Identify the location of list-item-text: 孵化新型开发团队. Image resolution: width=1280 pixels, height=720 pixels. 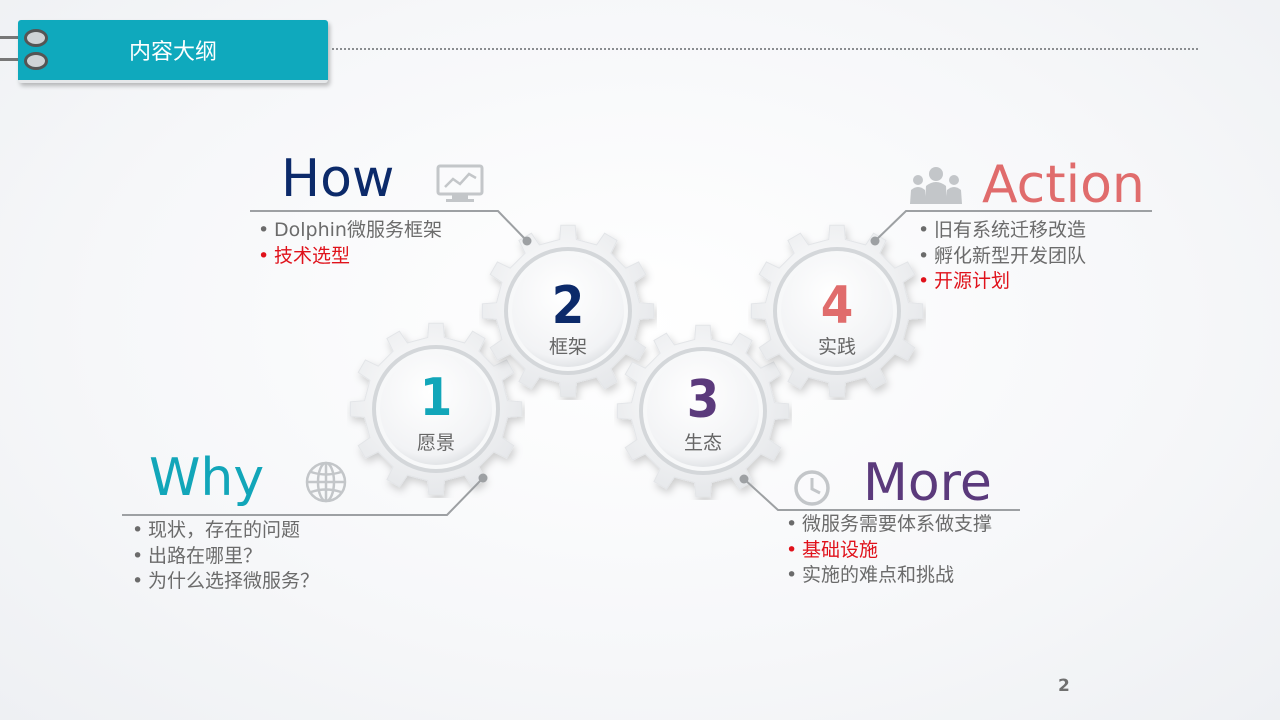
(1010, 255).